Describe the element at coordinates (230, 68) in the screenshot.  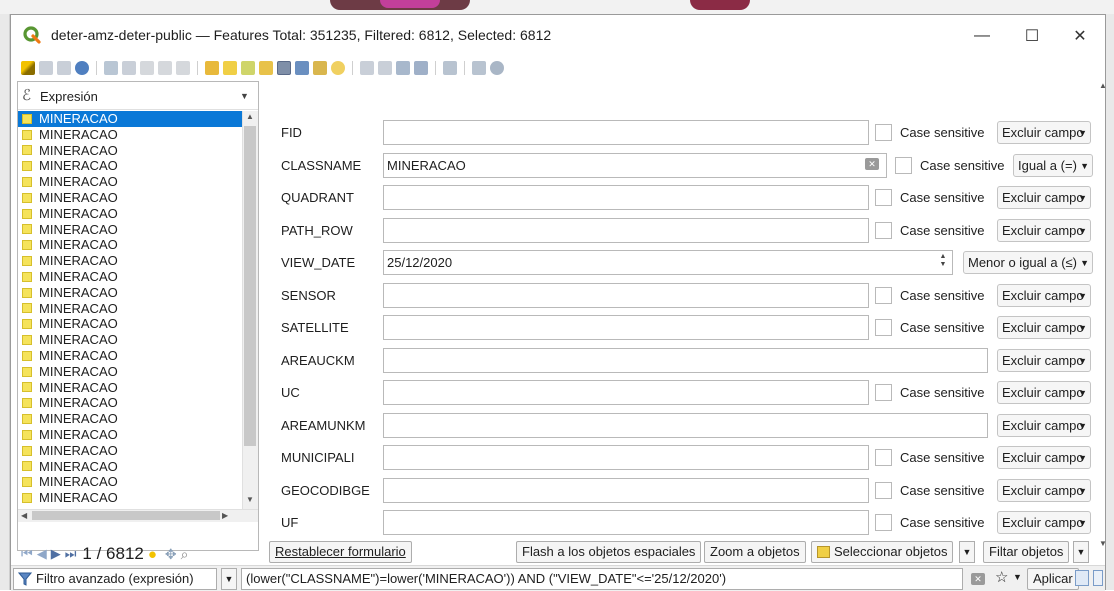
I see `select-all-icon` at that location.